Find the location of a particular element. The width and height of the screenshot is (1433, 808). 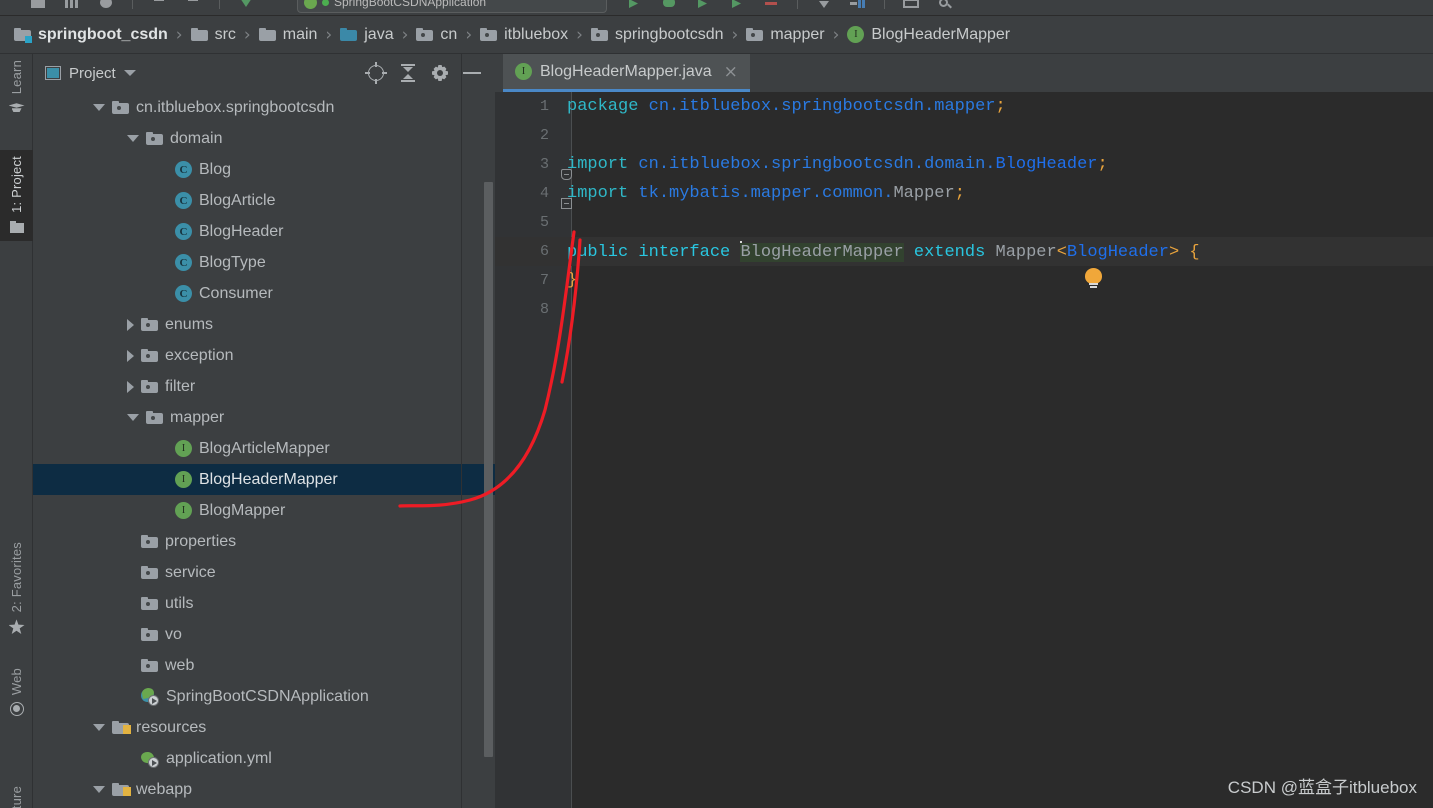

tree-node-vo: vo is located at coordinates (264, 634).